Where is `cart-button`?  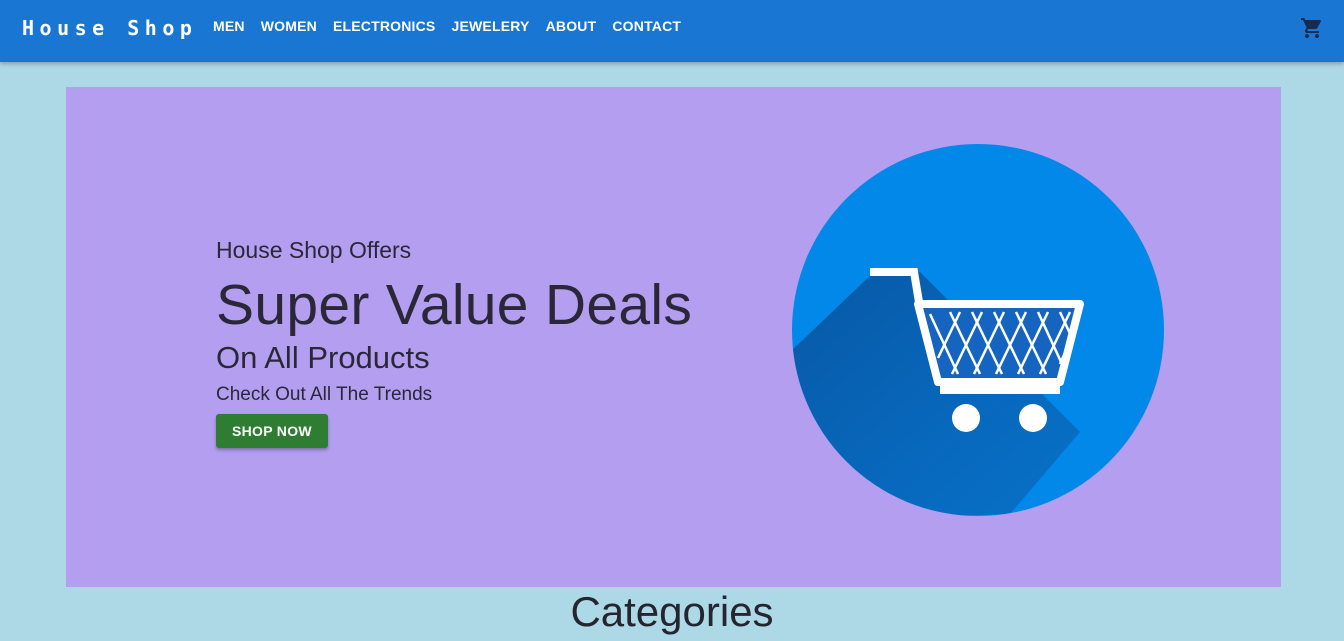 cart-button is located at coordinates (1312, 28).